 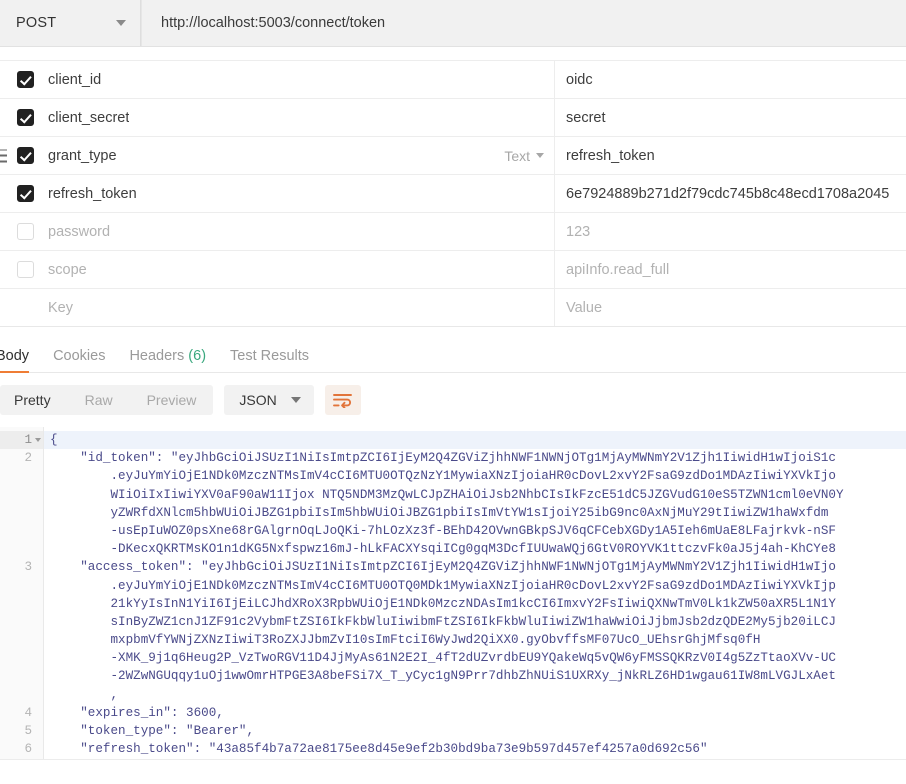 What do you see at coordinates (297, 155) in the screenshot?
I see `form-key-input: grant_type Text` at bounding box center [297, 155].